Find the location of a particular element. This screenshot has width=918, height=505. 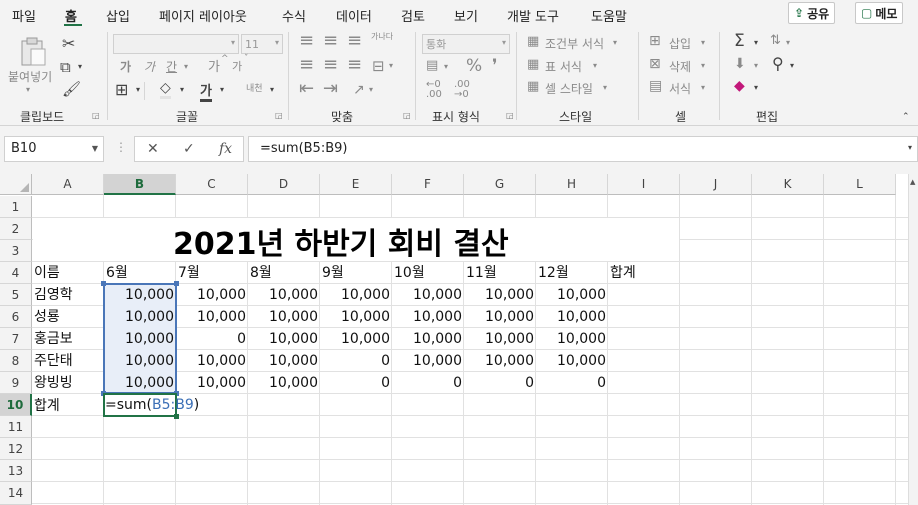

column-header-h: H is located at coordinates (572, 184).